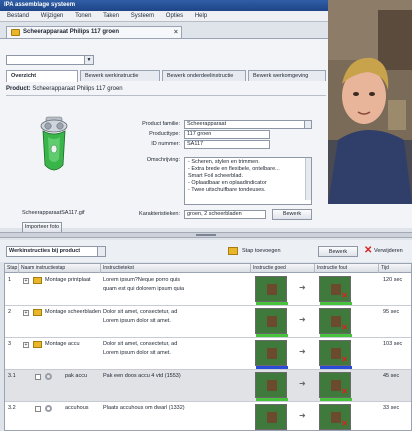  I want to click on cell-tijd: 95 sec, so click(391, 312).